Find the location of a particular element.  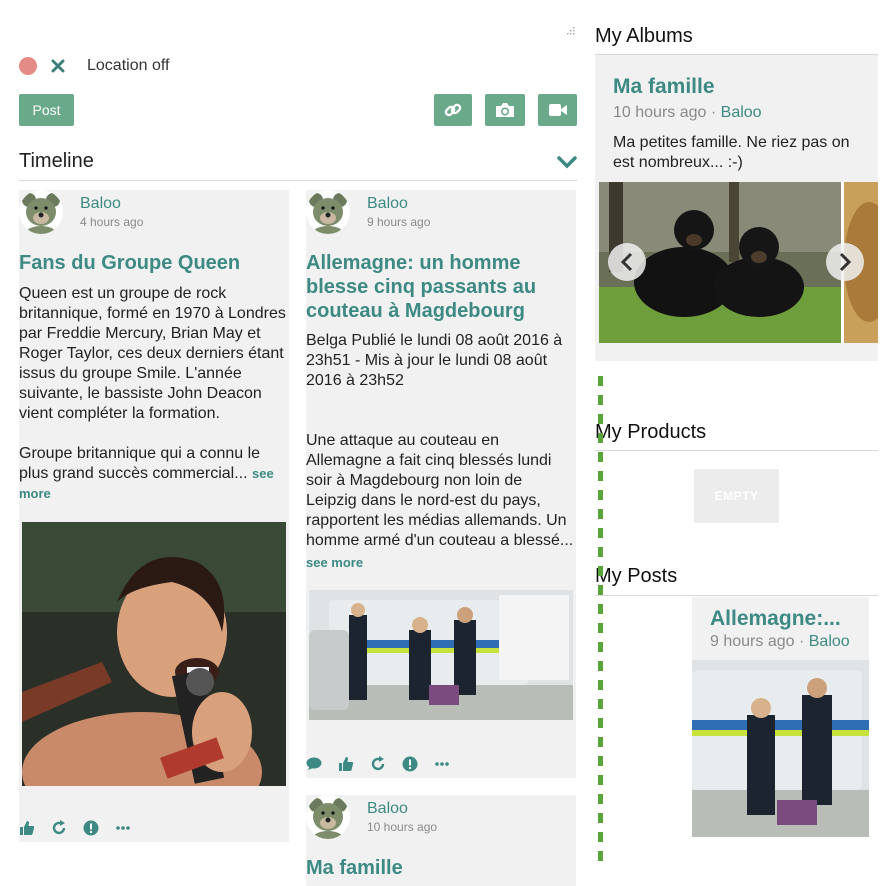

chevron-left-icon is located at coordinates (626, 262).